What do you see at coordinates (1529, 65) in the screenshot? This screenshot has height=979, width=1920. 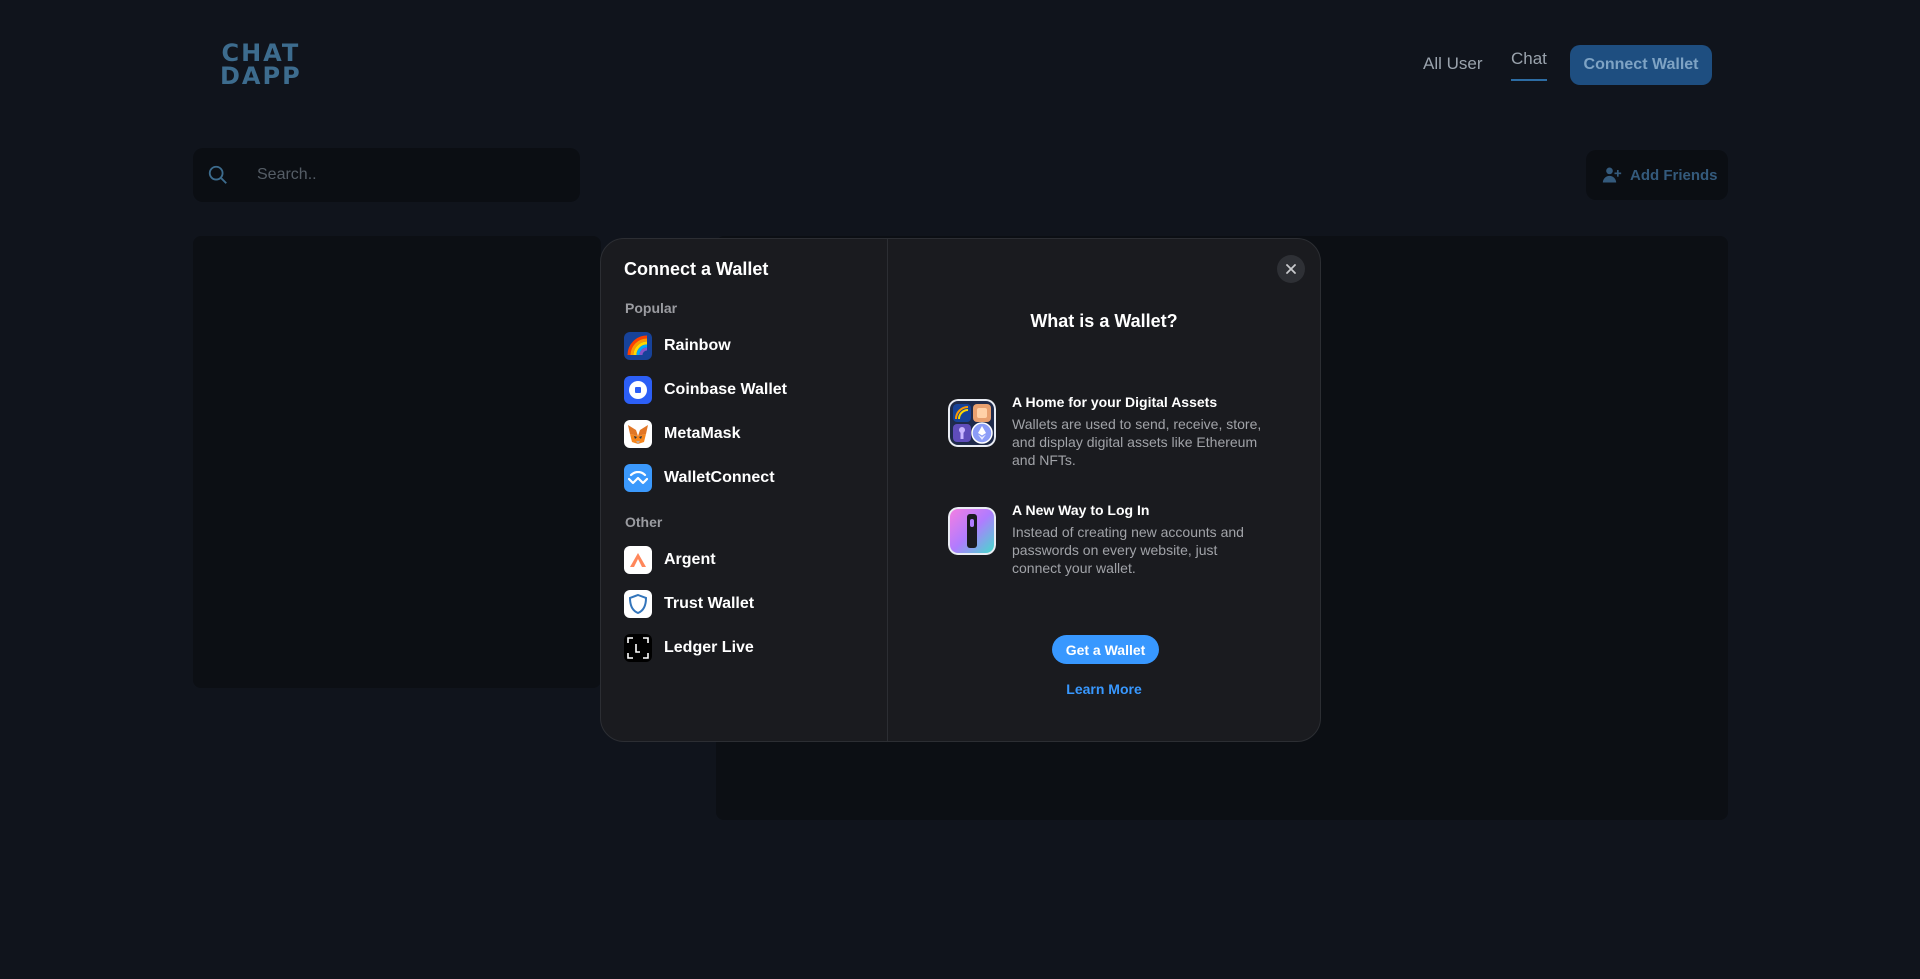 I see `nav-chat: Chat` at bounding box center [1529, 65].